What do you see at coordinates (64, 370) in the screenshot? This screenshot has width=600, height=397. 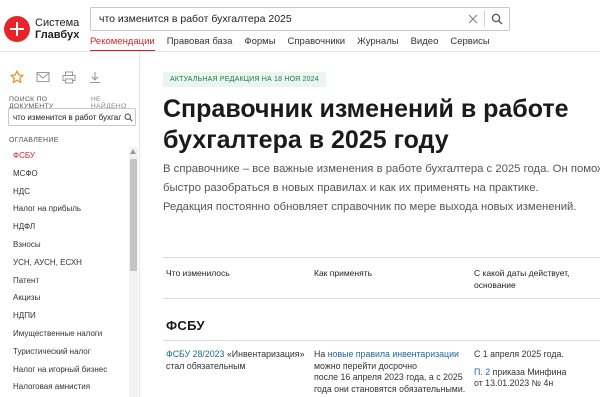 I see `toc-item-gambling-tax: Налог на игорный бизнес` at bounding box center [64, 370].